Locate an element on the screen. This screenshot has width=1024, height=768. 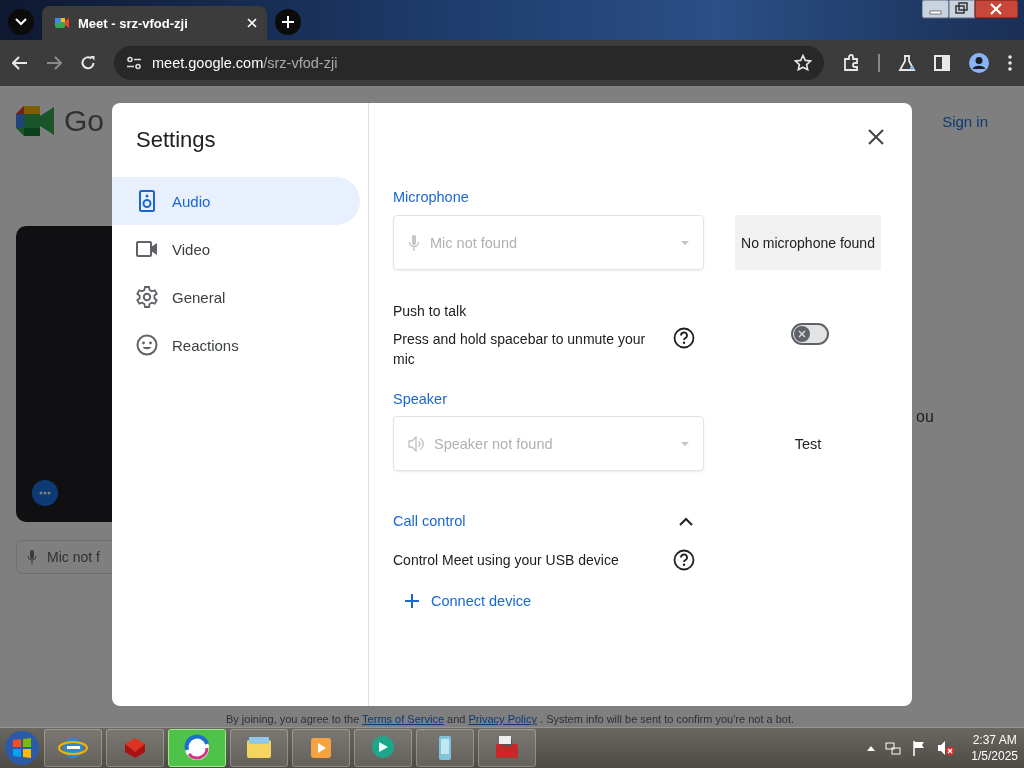
show-hidden-icons-icon is located at coordinates (871, 748).